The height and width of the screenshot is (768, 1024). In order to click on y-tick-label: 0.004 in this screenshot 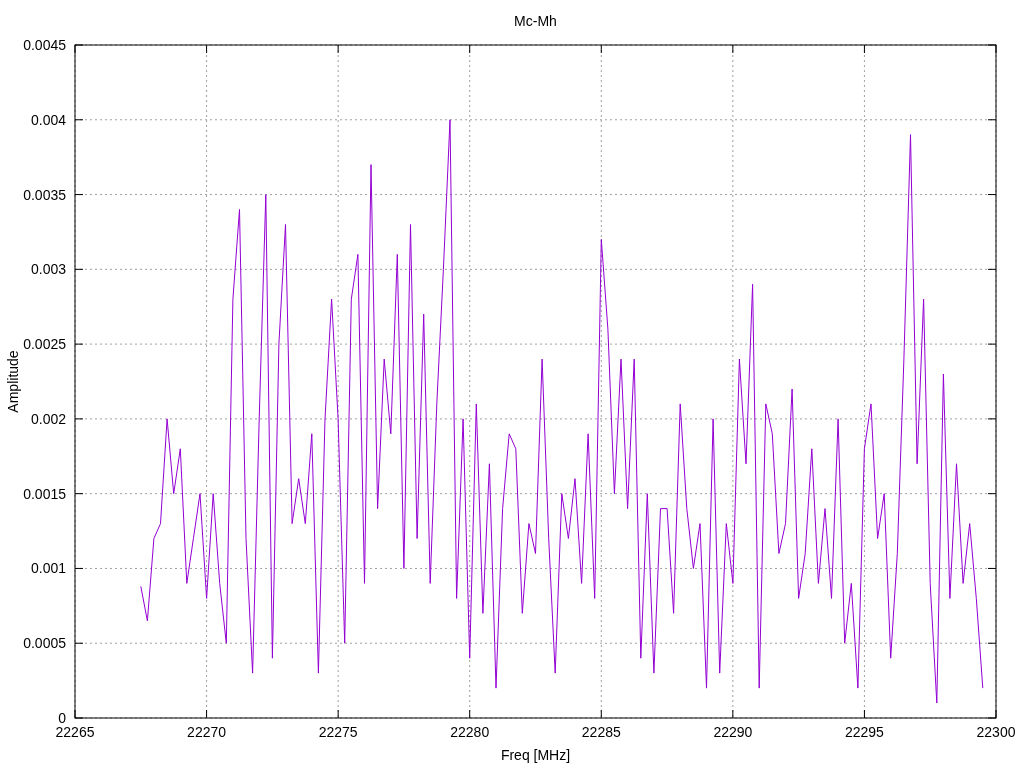, I will do `click(48, 119)`.